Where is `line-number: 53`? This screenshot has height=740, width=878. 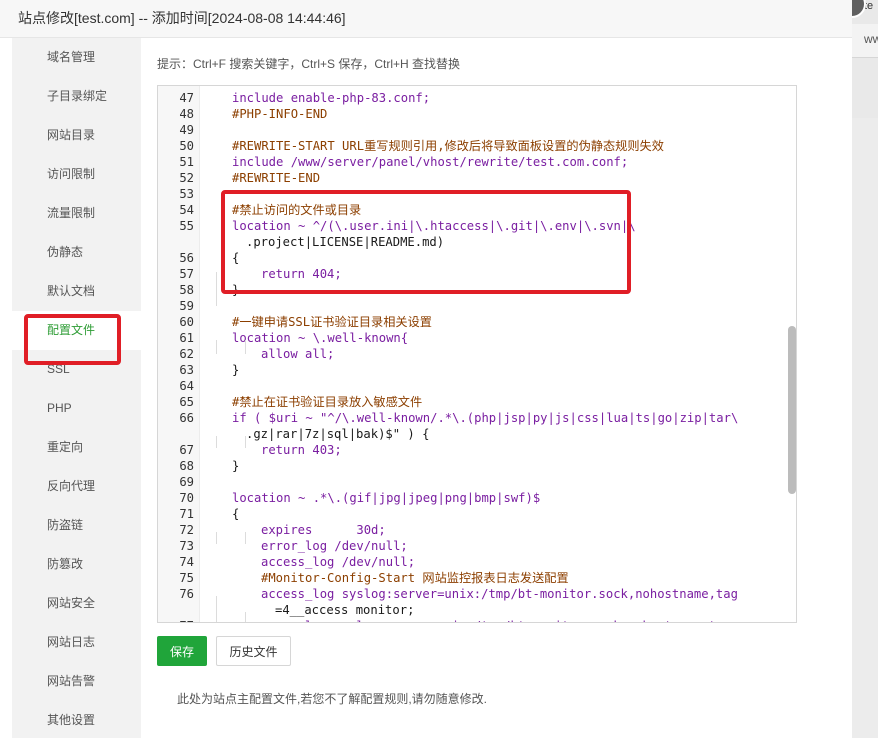
line-number: 53 is located at coordinates (186, 194).